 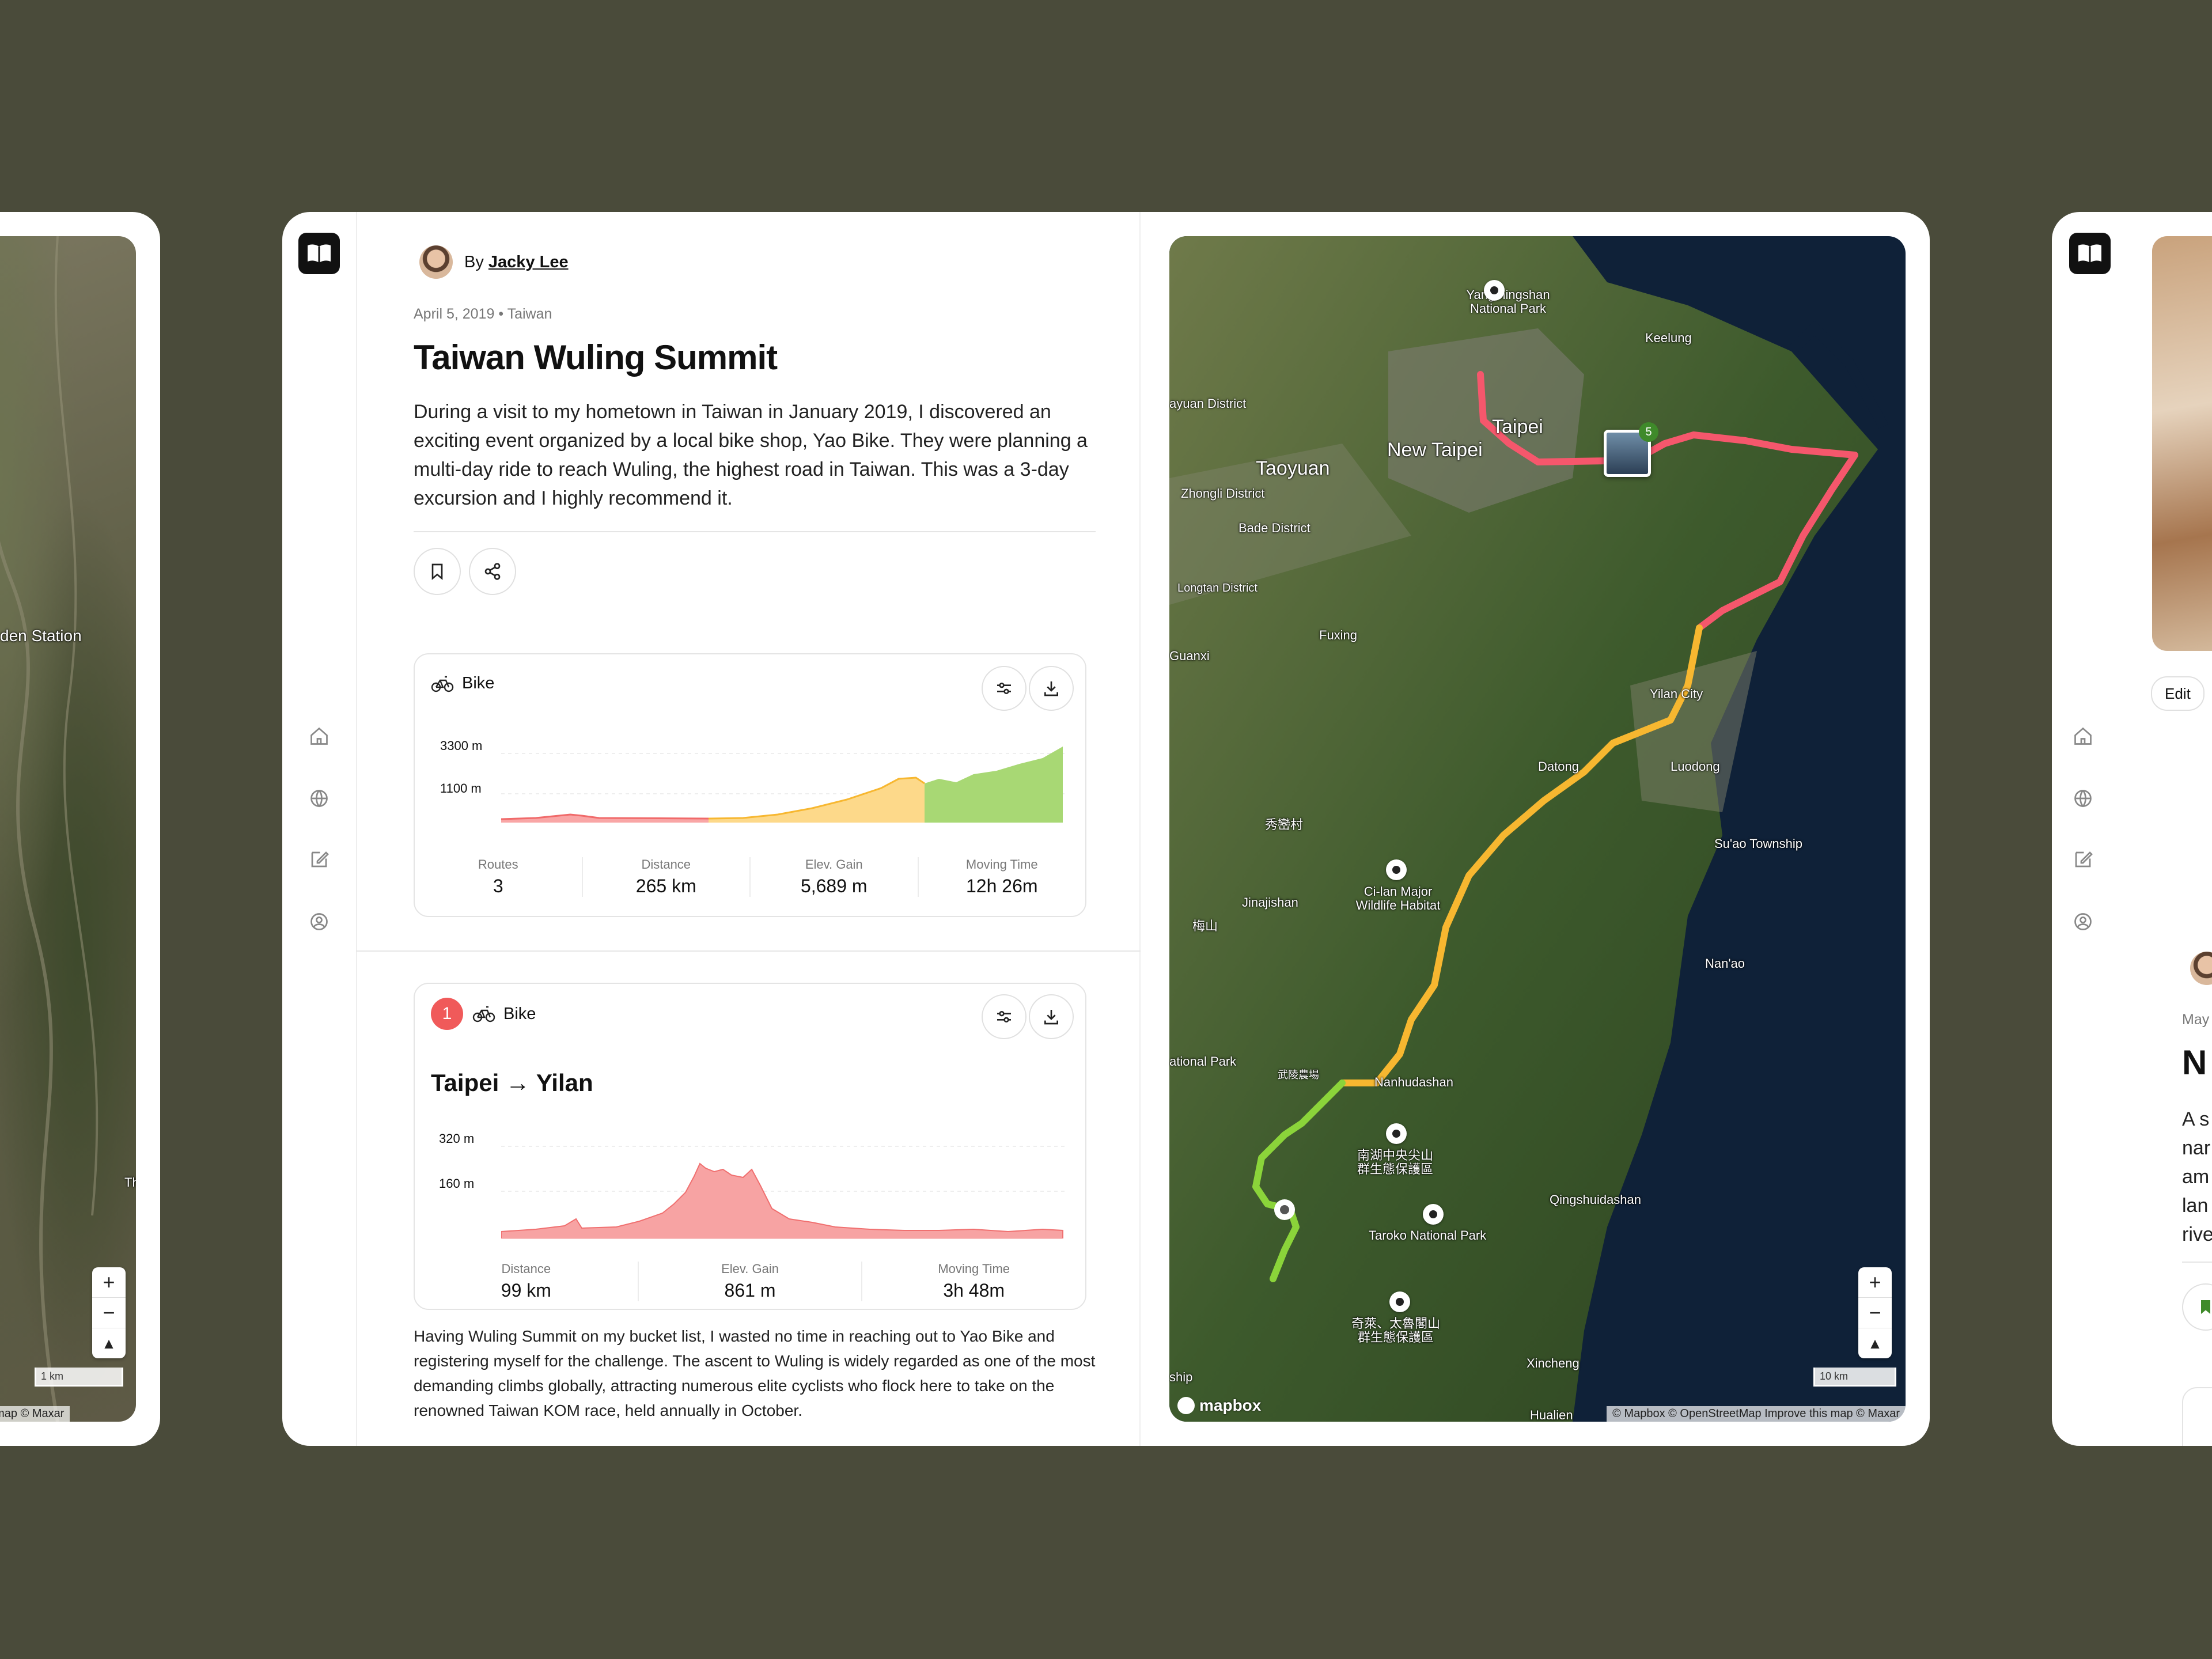 What do you see at coordinates (1648, 432) in the screenshot?
I see `photo-count-badge: 5` at bounding box center [1648, 432].